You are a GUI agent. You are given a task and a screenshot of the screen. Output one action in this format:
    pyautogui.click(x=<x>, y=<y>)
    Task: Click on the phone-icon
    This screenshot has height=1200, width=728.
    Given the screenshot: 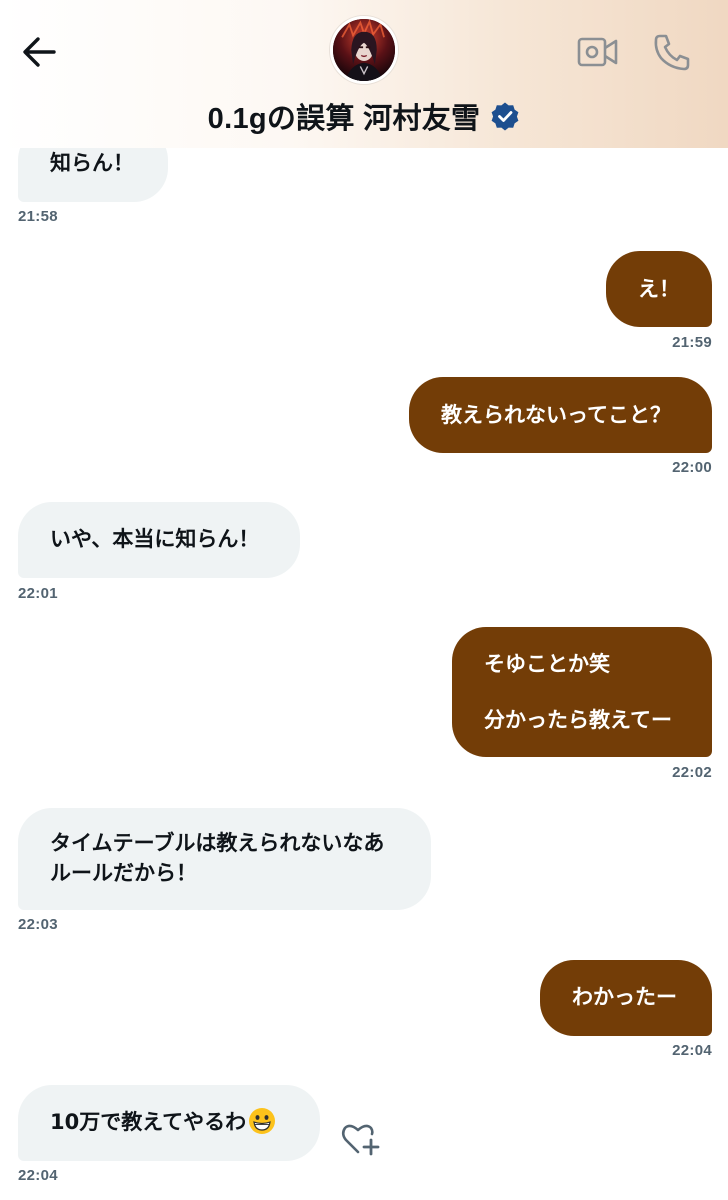 What is the action you would take?
    pyautogui.click(x=672, y=52)
    